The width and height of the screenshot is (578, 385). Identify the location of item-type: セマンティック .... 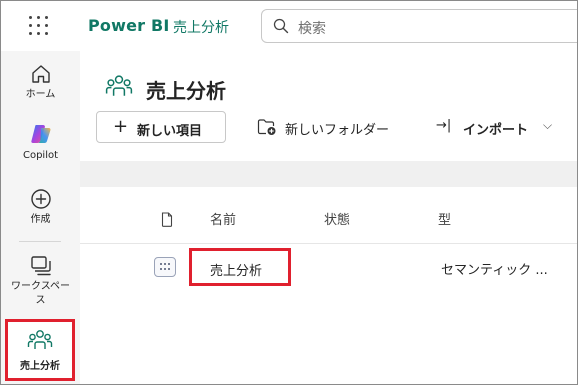
(494, 270).